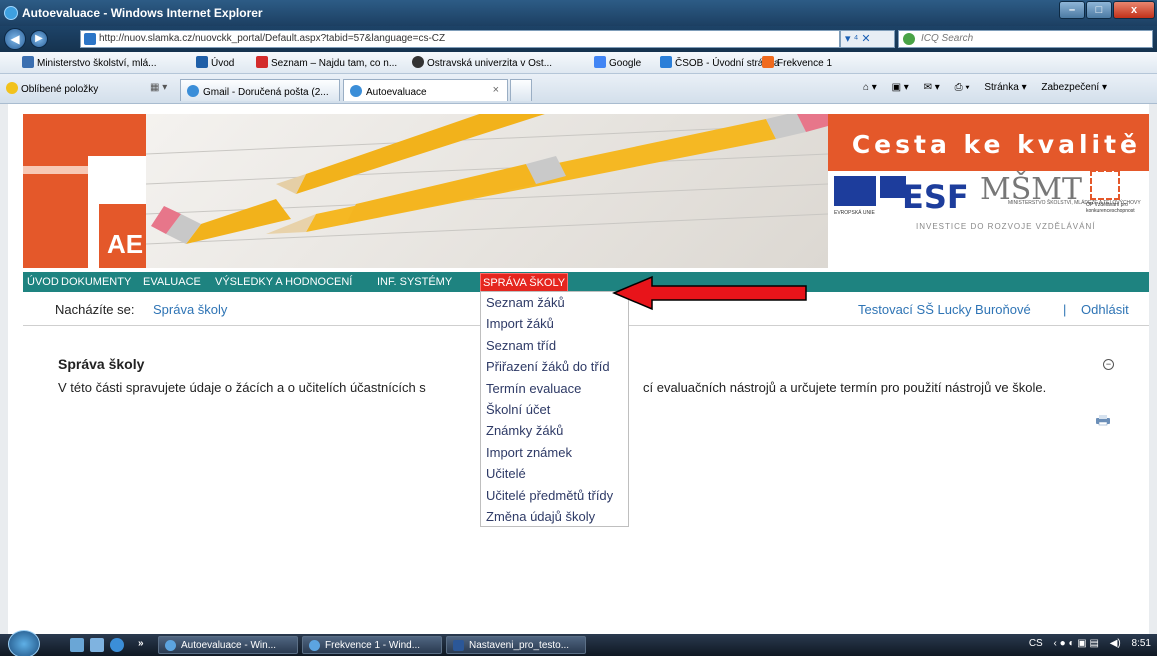  What do you see at coordinates (458, 645) in the screenshot?
I see `word-icon` at bounding box center [458, 645].